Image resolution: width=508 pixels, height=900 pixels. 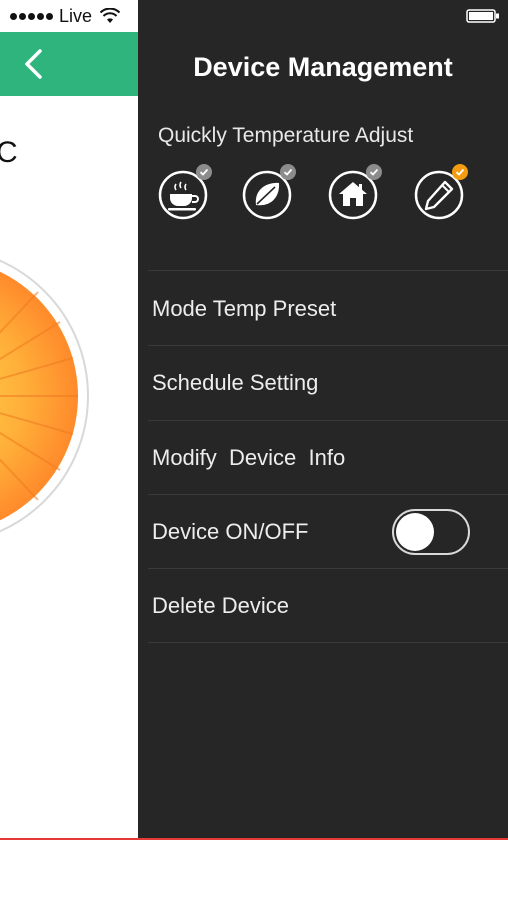 I want to click on quick-adjust-icons, so click(x=323, y=194).